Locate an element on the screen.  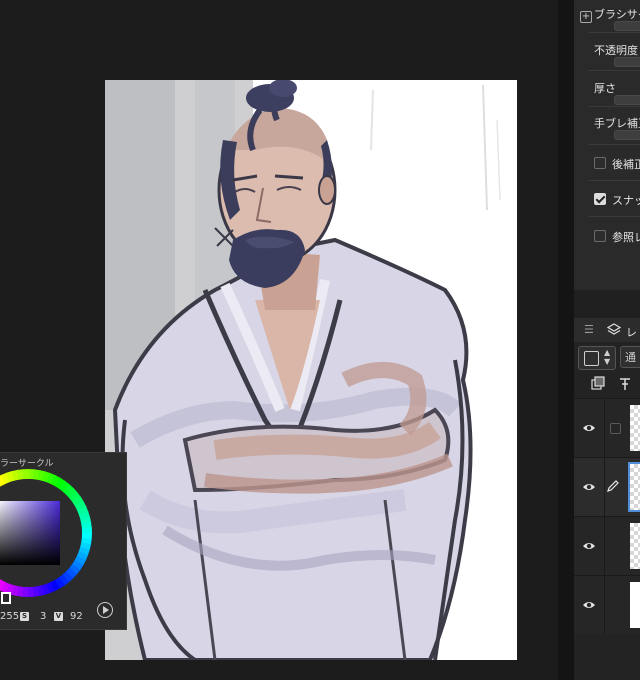
layer-panel: ☰ レ ▲ ▼ 通 is located at coordinates (607, 499).